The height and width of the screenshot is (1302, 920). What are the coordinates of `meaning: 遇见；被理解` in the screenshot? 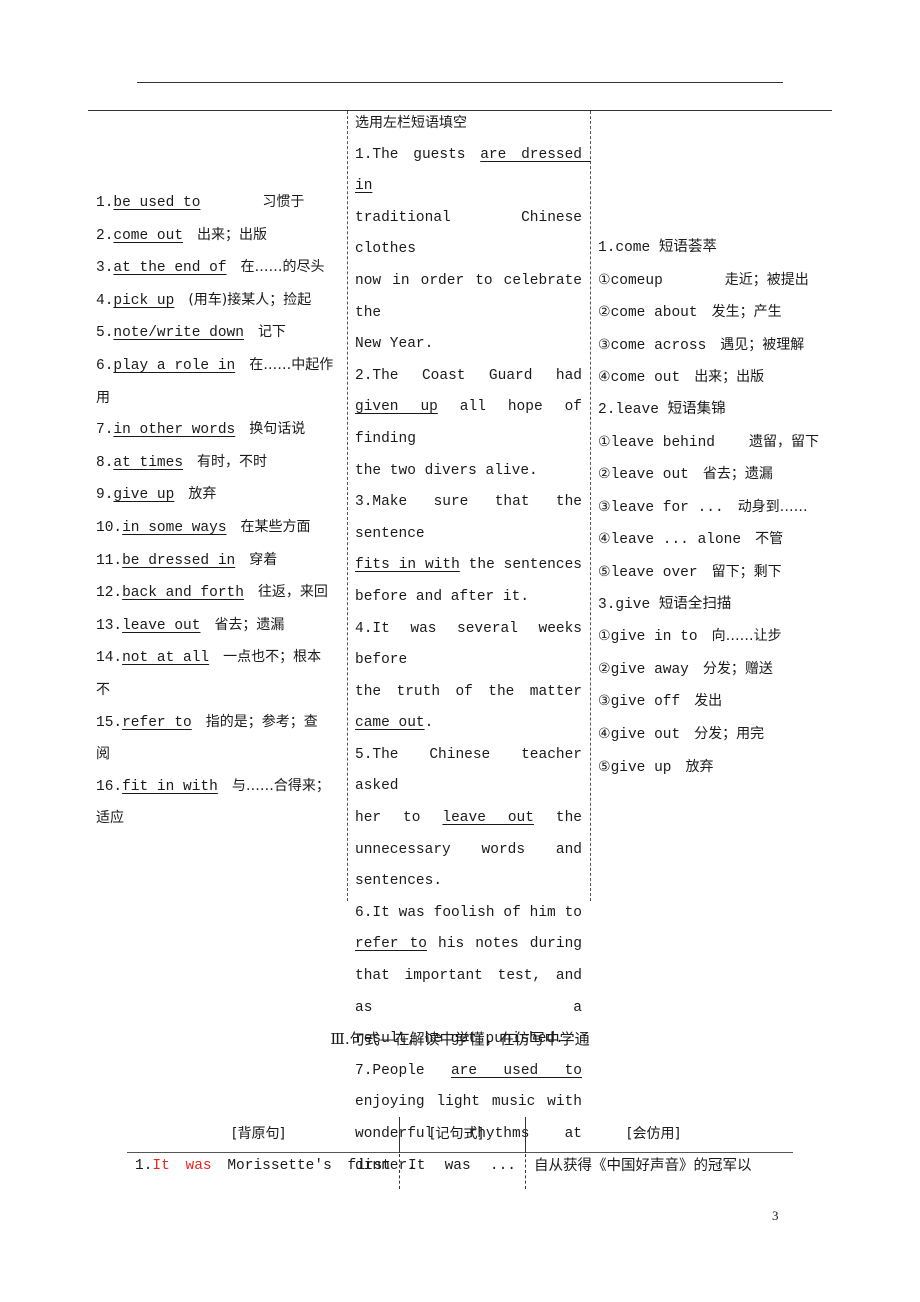 It's located at (762, 344).